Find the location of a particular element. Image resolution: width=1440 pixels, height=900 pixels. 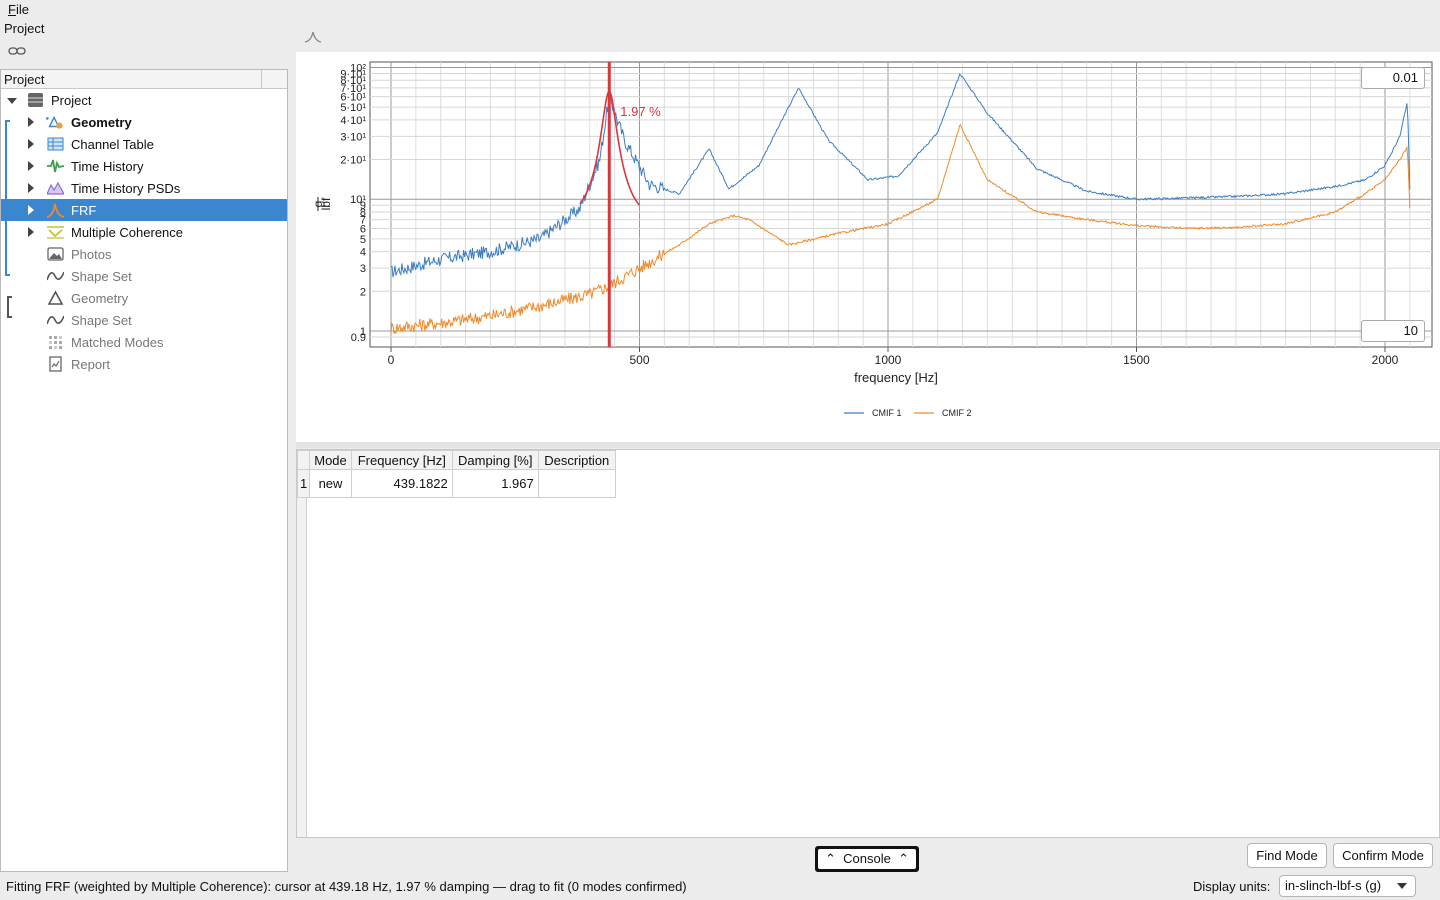

tree-item-label: Time History PSDs is located at coordinates (126, 188).